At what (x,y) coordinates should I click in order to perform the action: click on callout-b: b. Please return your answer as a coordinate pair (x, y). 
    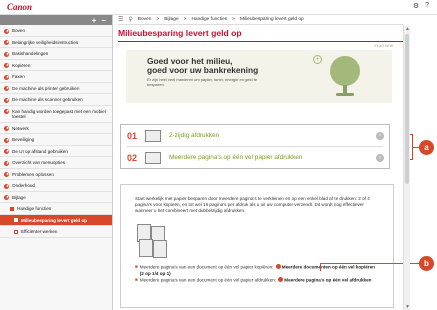
    Looking at the image, I should click on (426, 263).